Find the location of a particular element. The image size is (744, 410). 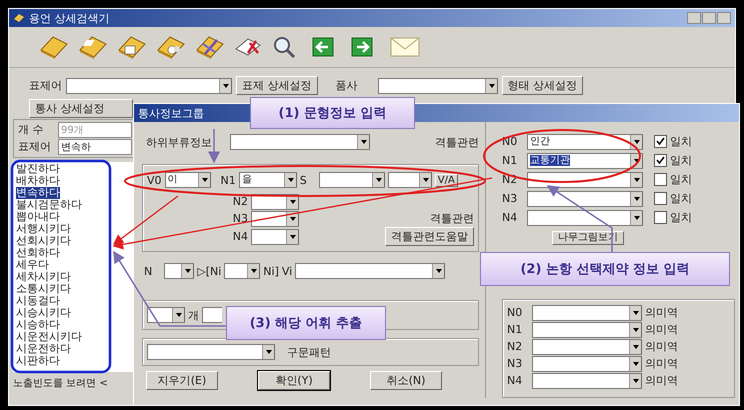

settings-button: 표제 상세설정 is located at coordinates (277, 85).